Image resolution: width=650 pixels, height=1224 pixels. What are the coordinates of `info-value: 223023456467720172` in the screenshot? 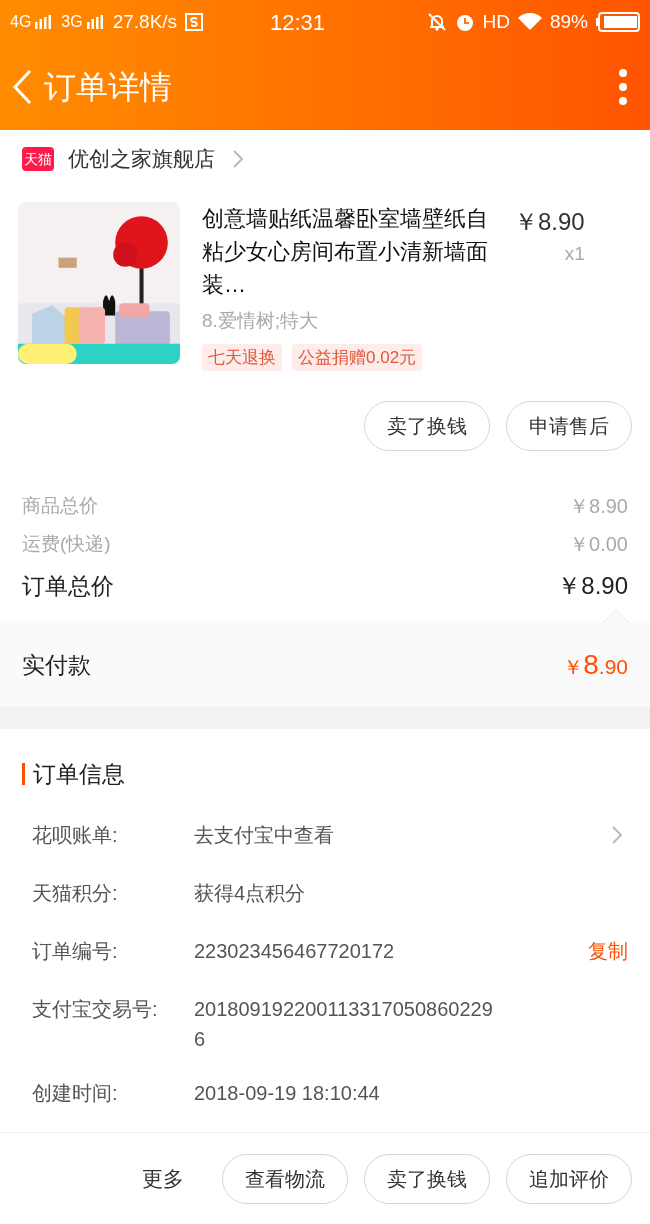 It's located at (295, 951).